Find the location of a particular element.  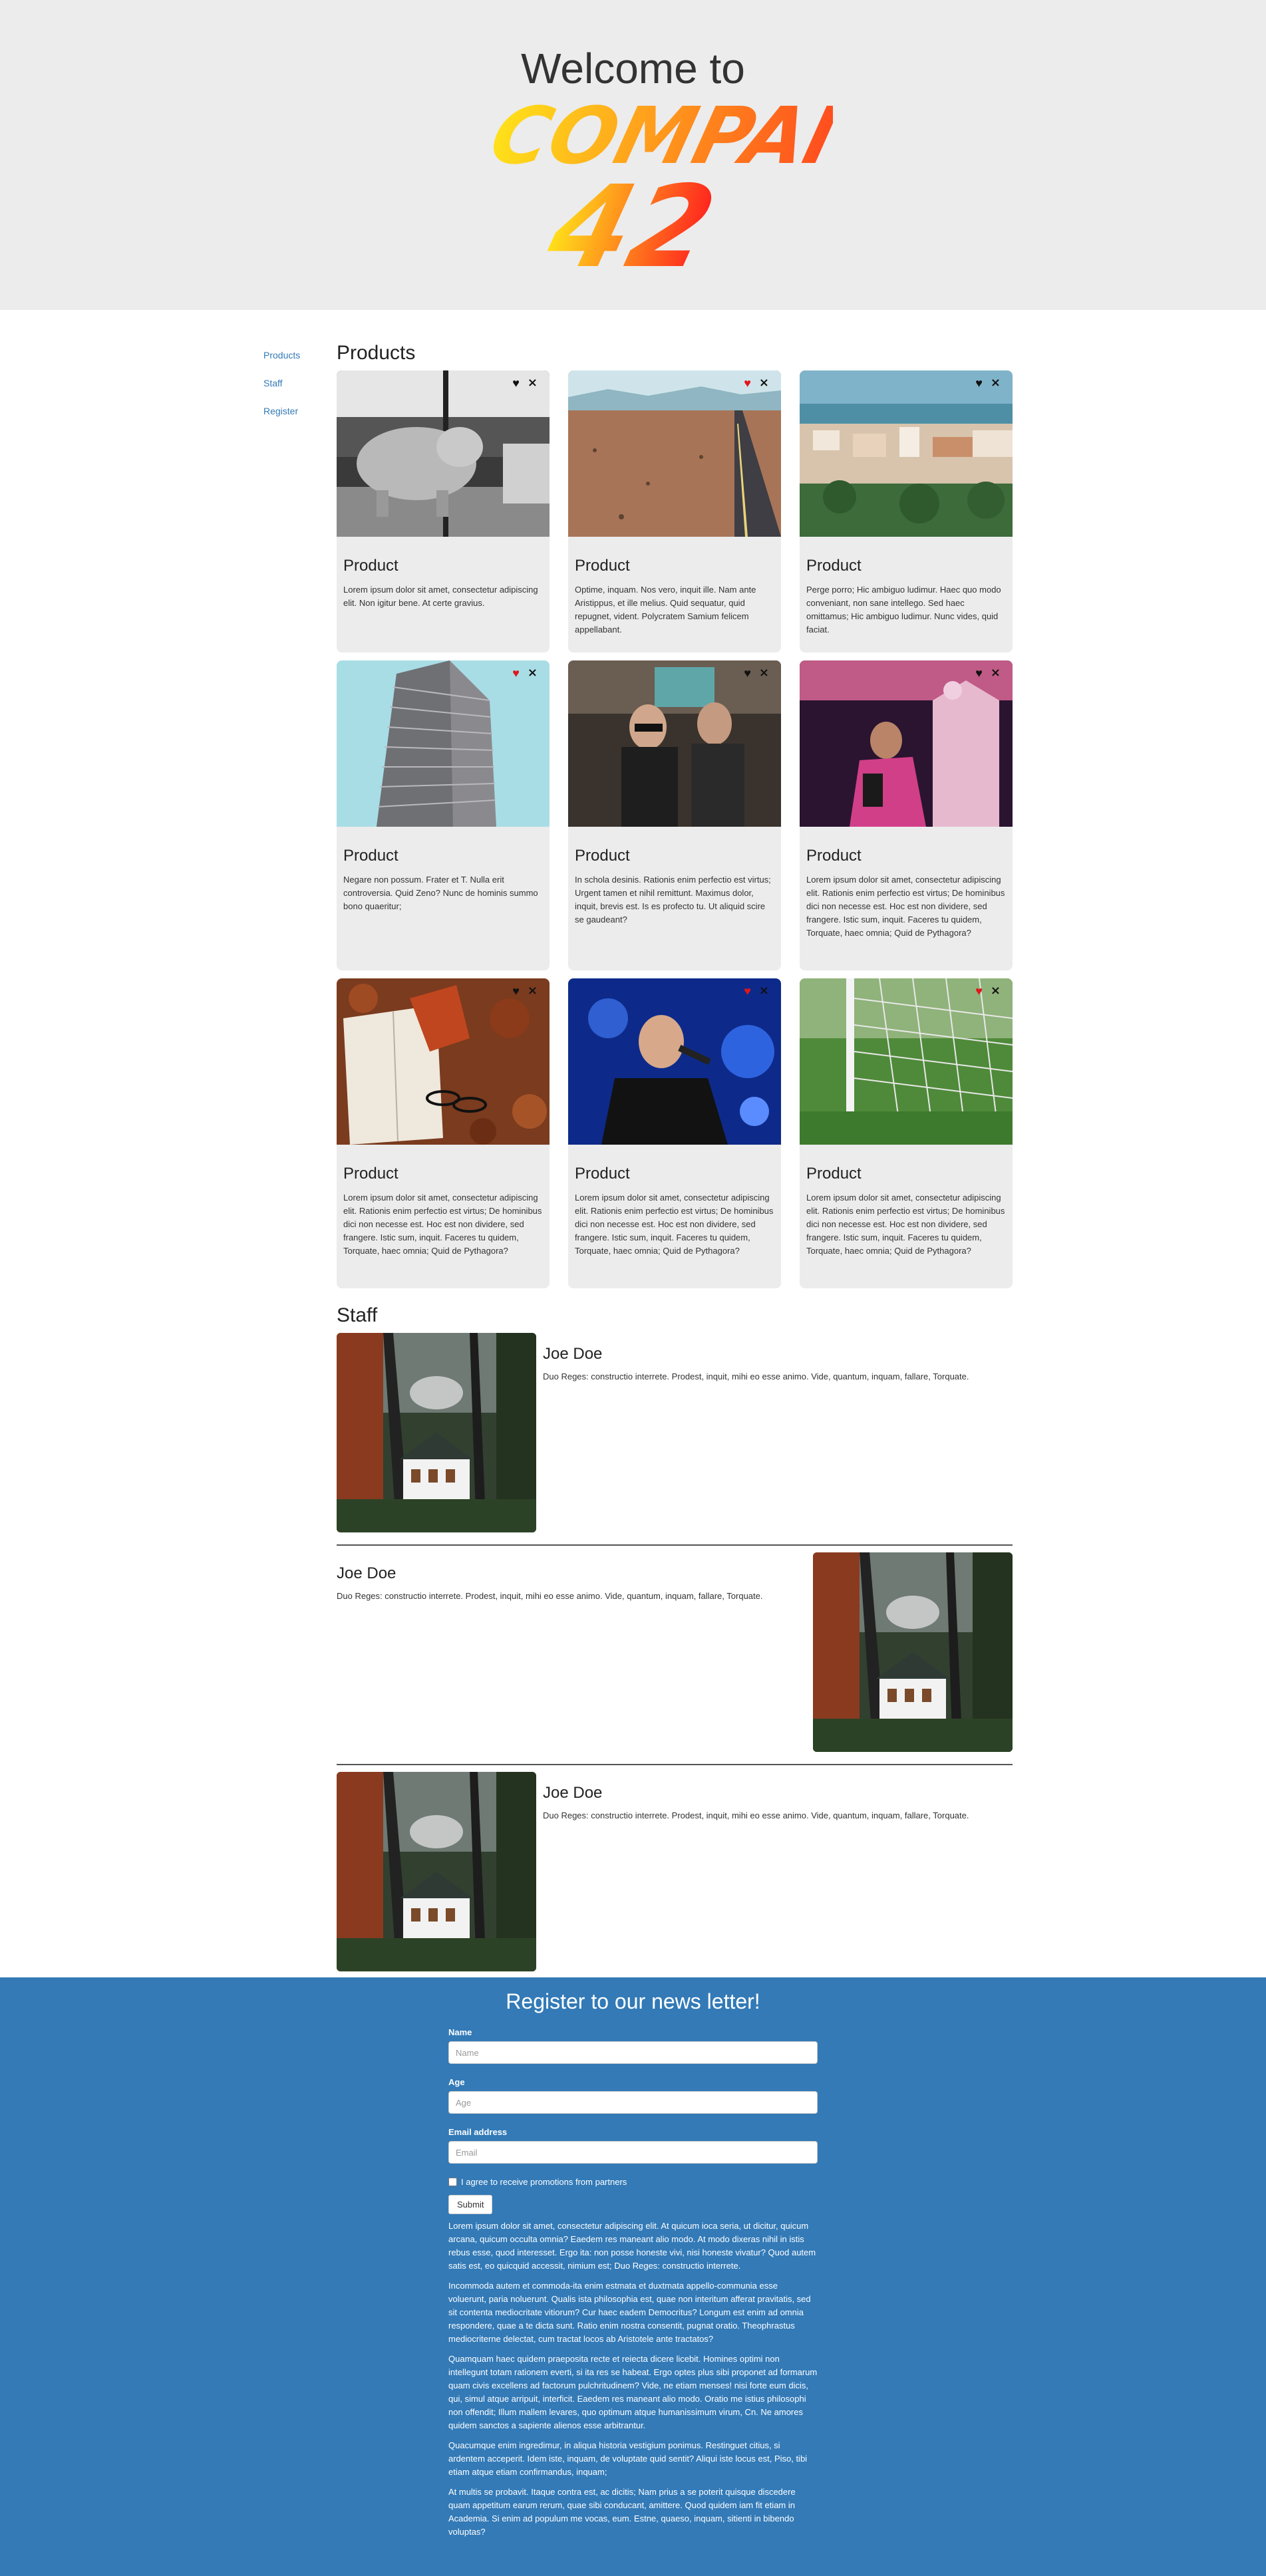

skyscraper-photo is located at coordinates (444, 743).